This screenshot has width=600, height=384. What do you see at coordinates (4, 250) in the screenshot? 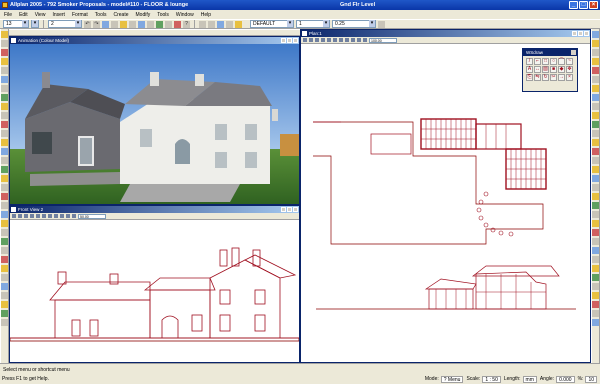
I see `print-icon` at bounding box center [4, 250].